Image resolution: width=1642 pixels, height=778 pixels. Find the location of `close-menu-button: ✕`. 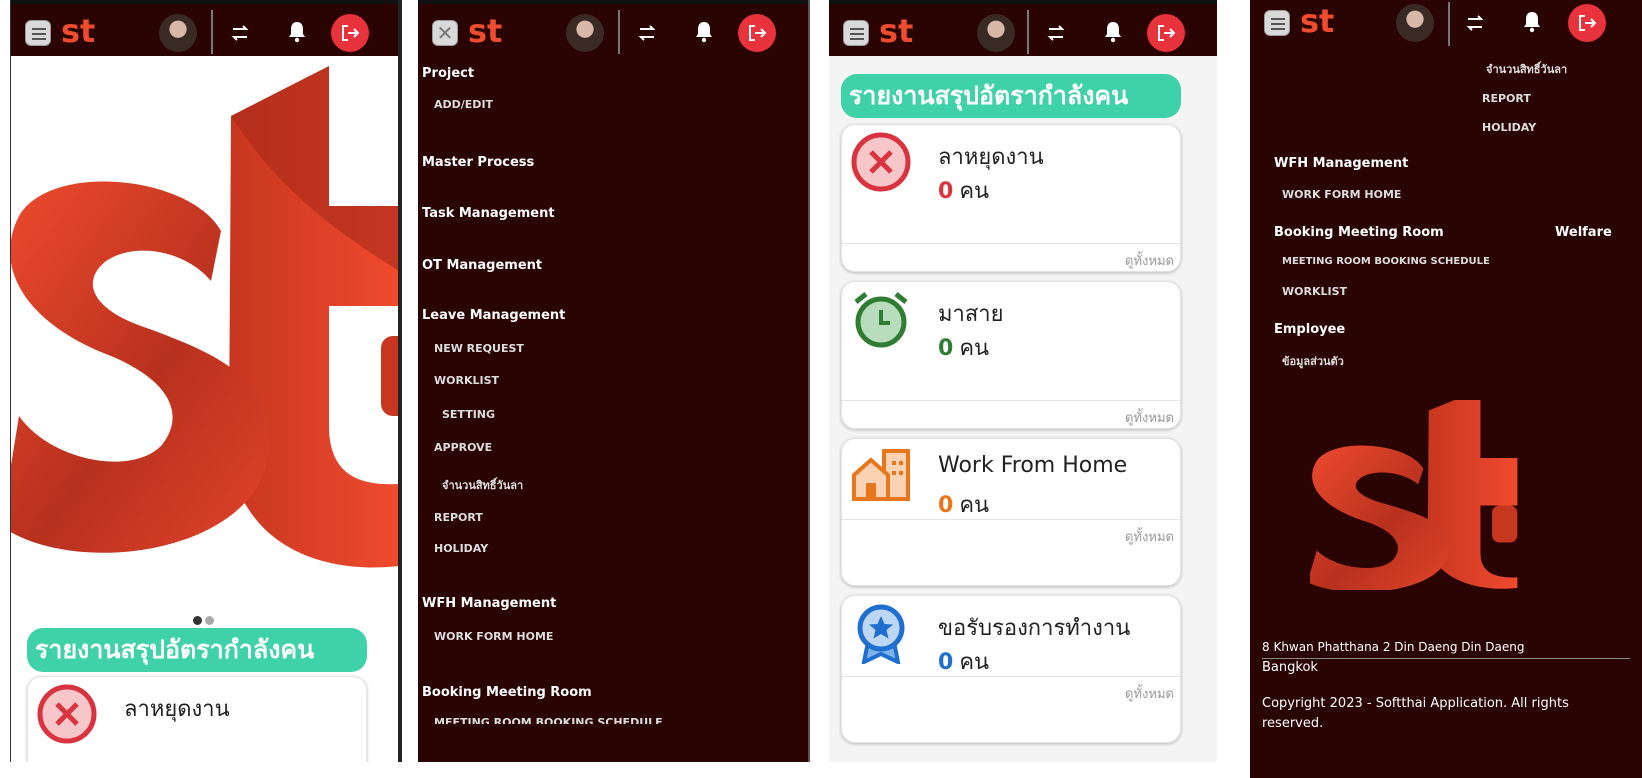

close-menu-button: ✕ is located at coordinates (445, 33).